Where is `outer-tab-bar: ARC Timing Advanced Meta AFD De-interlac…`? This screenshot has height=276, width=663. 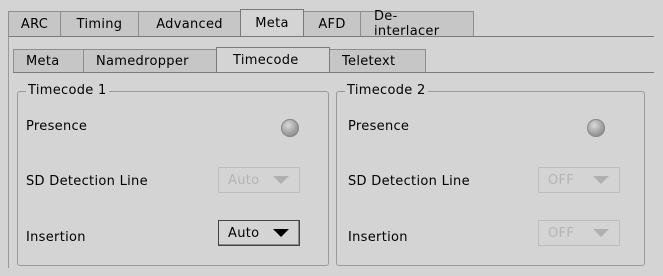 outer-tab-bar: ARC Timing Advanced Meta AFD De-interlac… is located at coordinates (241, 24).